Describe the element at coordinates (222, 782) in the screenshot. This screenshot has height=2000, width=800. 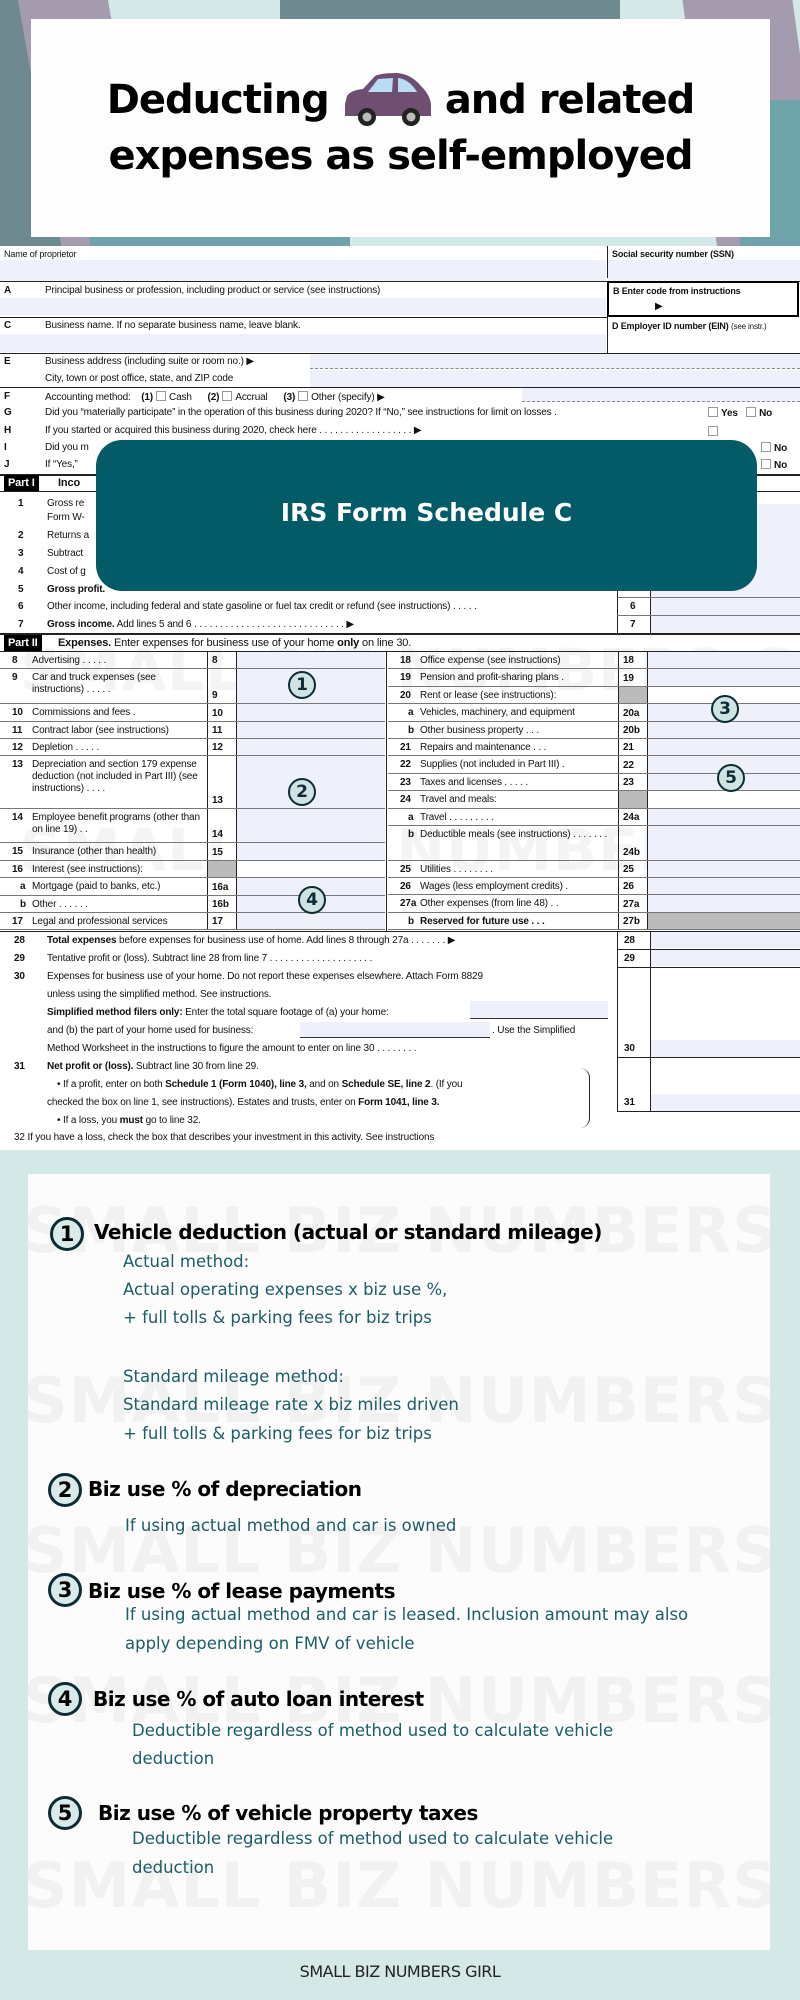
I see `line-box-number: 13` at that location.